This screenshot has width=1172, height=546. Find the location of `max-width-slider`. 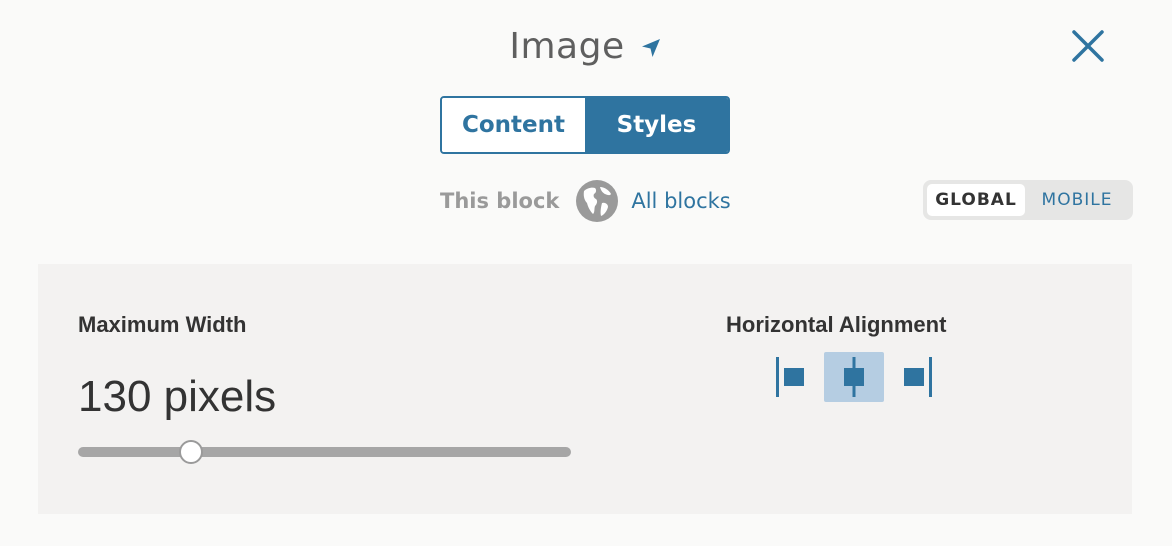

max-width-slider is located at coordinates (324, 452).